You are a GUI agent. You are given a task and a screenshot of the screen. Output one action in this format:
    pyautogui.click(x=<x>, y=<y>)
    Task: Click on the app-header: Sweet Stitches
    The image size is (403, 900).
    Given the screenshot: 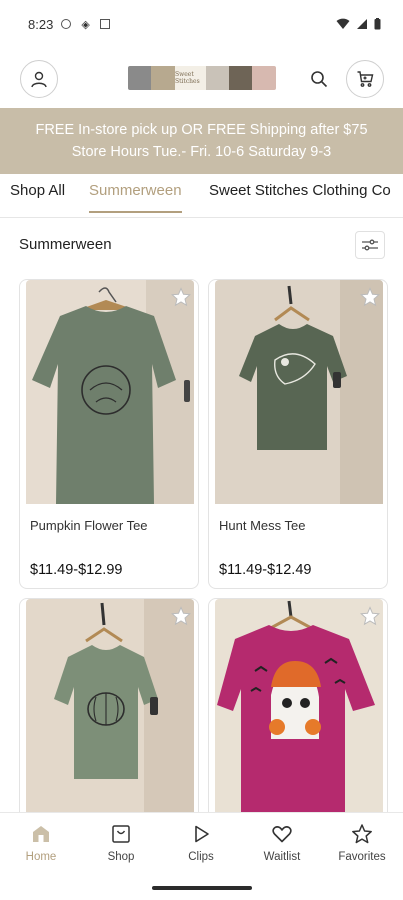 What is the action you would take?
    pyautogui.click(x=201, y=80)
    